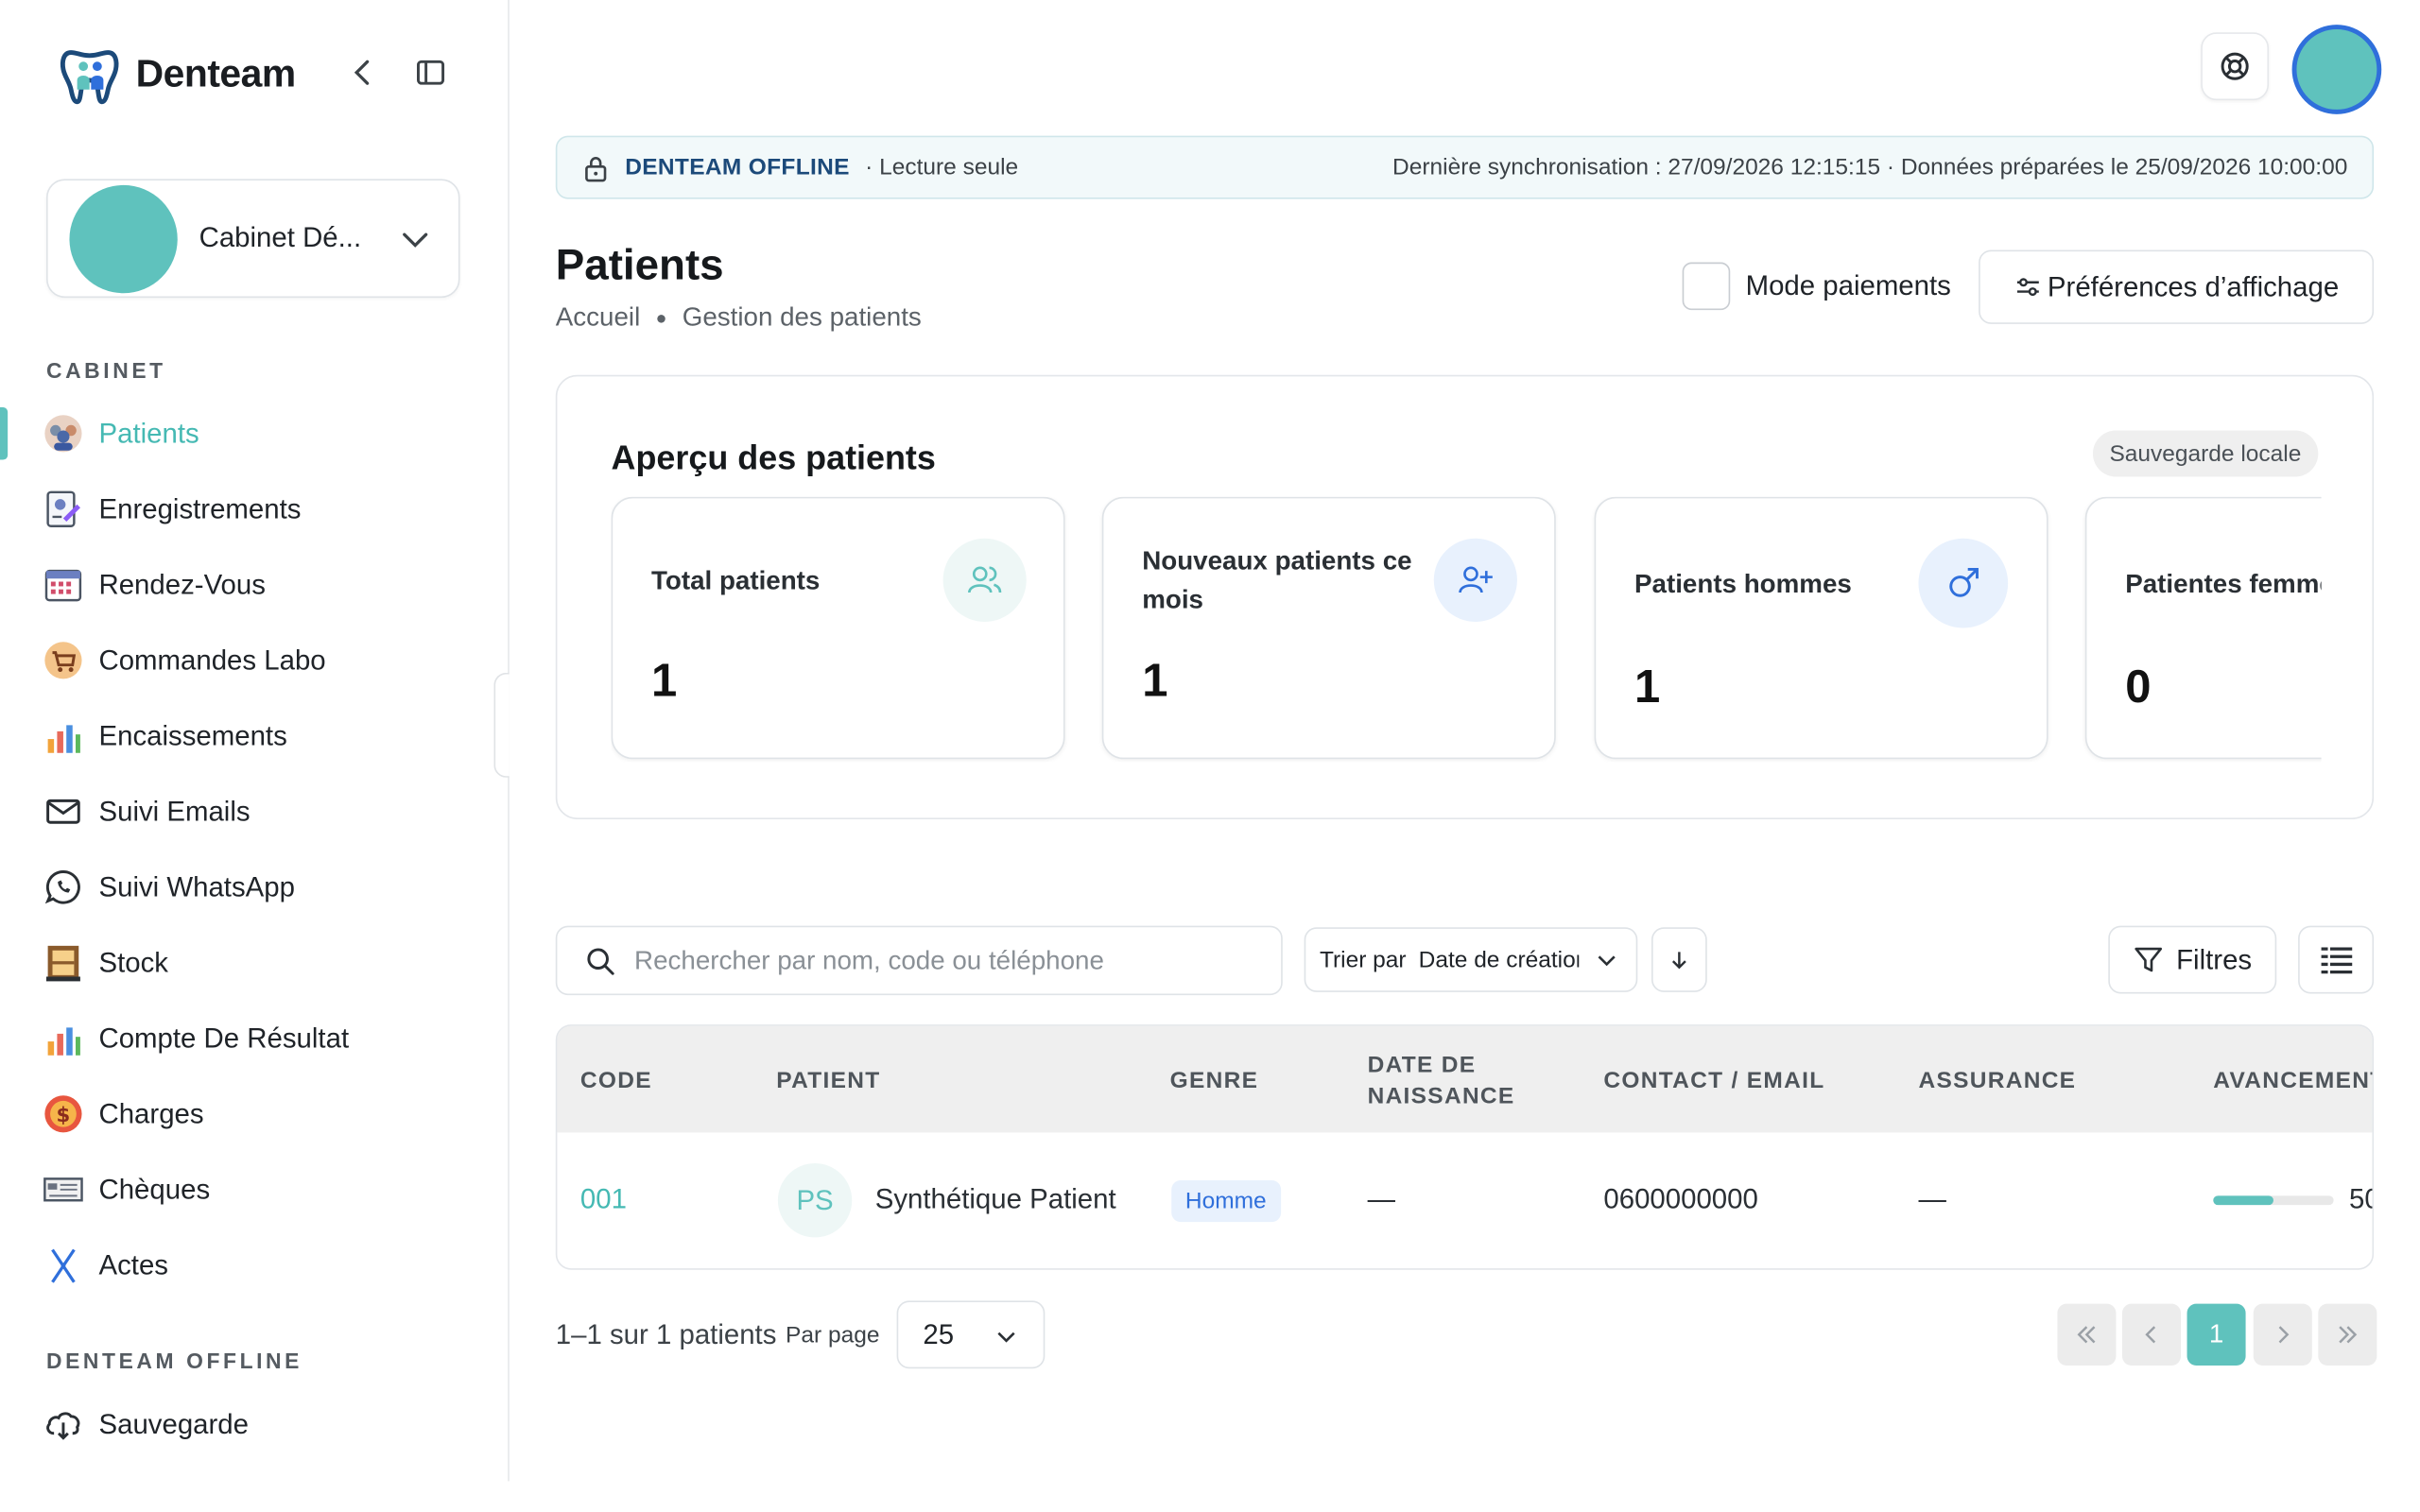 The image size is (2420, 1512). What do you see at coordinates (2217, 1334) in the screenshot?
I see `page-button-current: 1` at bounding box center [2217, 1334].